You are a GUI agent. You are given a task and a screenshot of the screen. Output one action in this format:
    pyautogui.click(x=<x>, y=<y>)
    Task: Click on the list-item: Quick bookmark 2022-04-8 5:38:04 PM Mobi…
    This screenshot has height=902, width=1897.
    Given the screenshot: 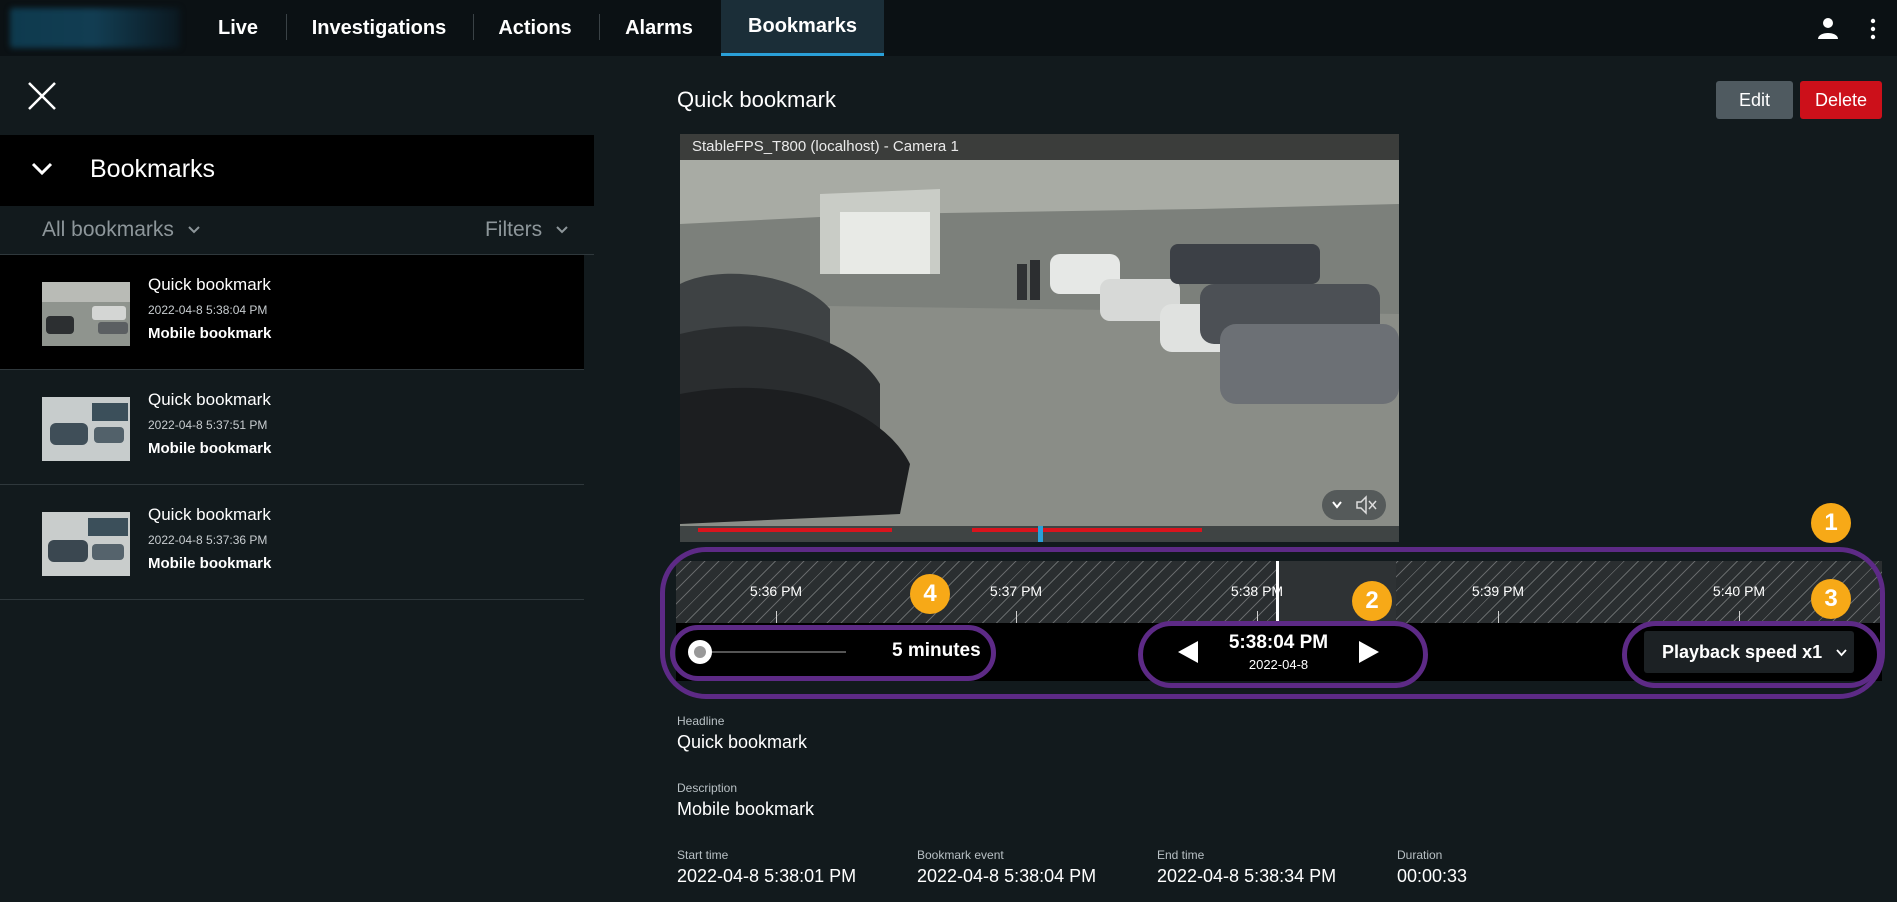 What is the action you would take?
    pyautogui.click(x=292, y=312)
    